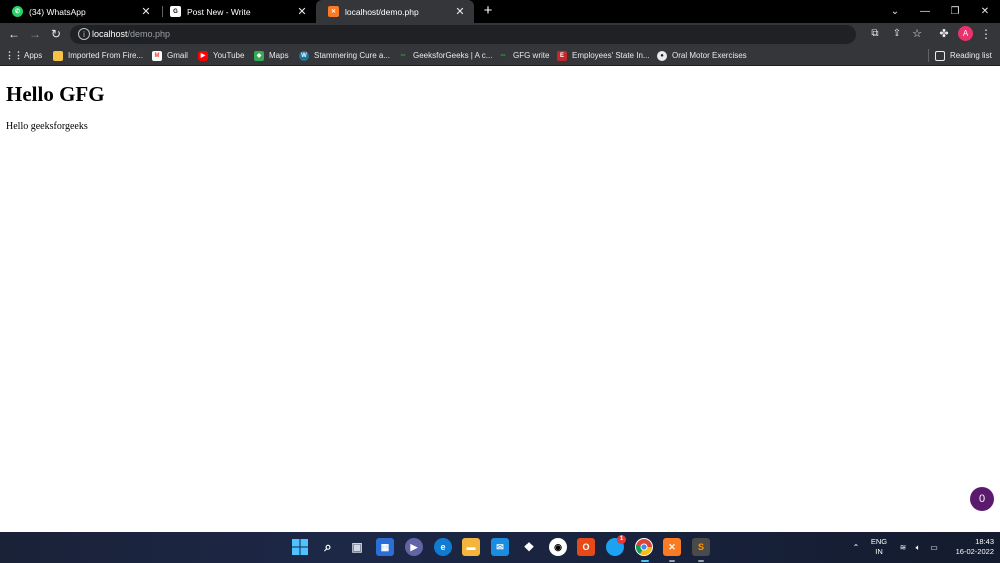  Describe the element at coordinates (965, 33) in the screenshot. I see `profile-avatar: A` at that location.